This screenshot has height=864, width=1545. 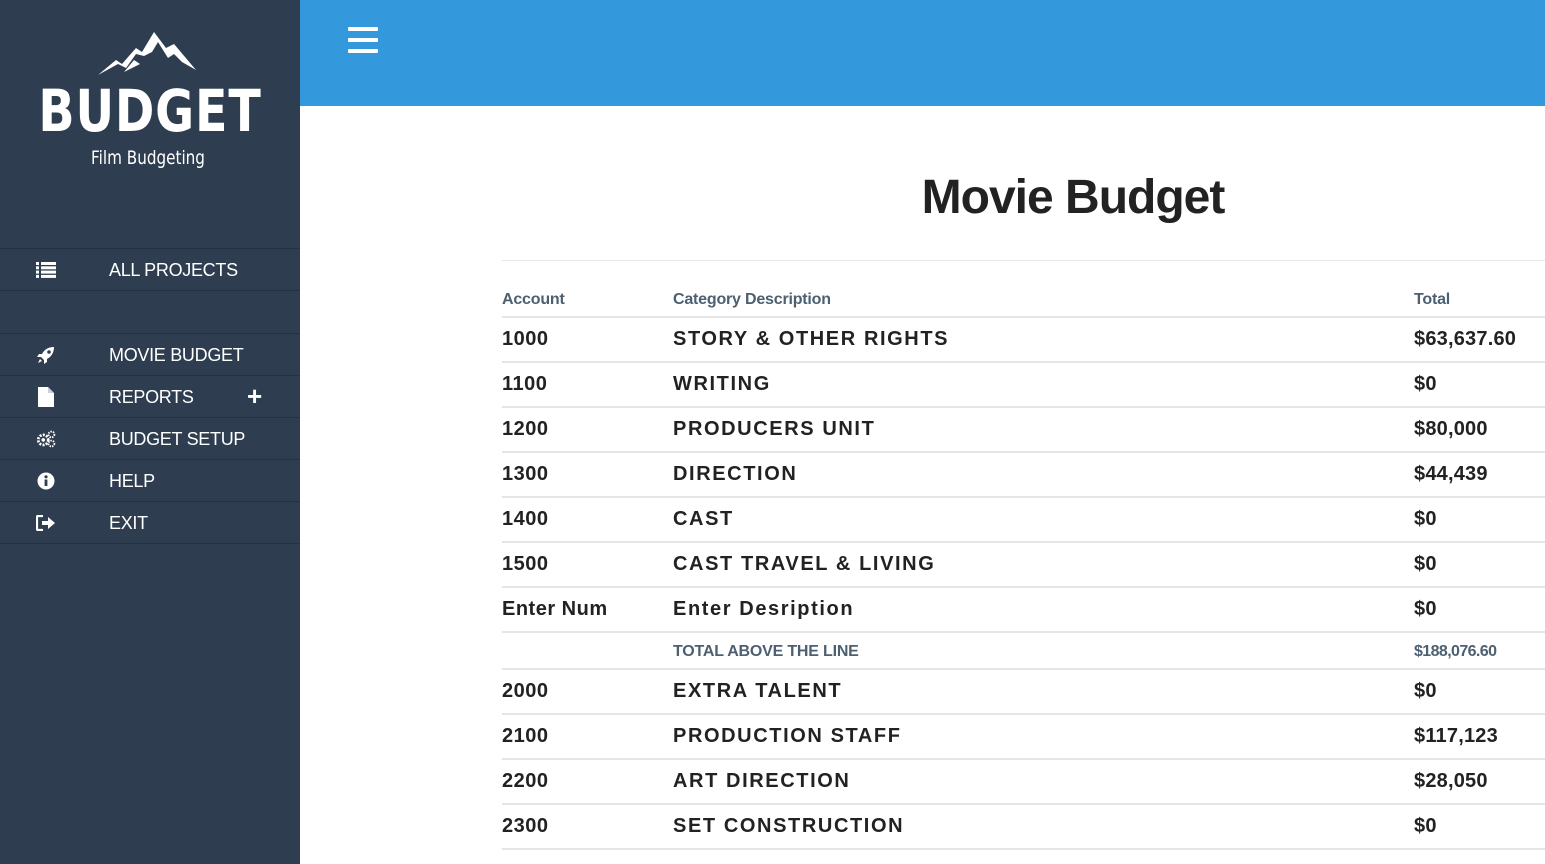 What do you see at coordinates (148, 158) in the screenshot?
I see `brand-tagline: Film Budgeting` at bounding box center [148, 158].